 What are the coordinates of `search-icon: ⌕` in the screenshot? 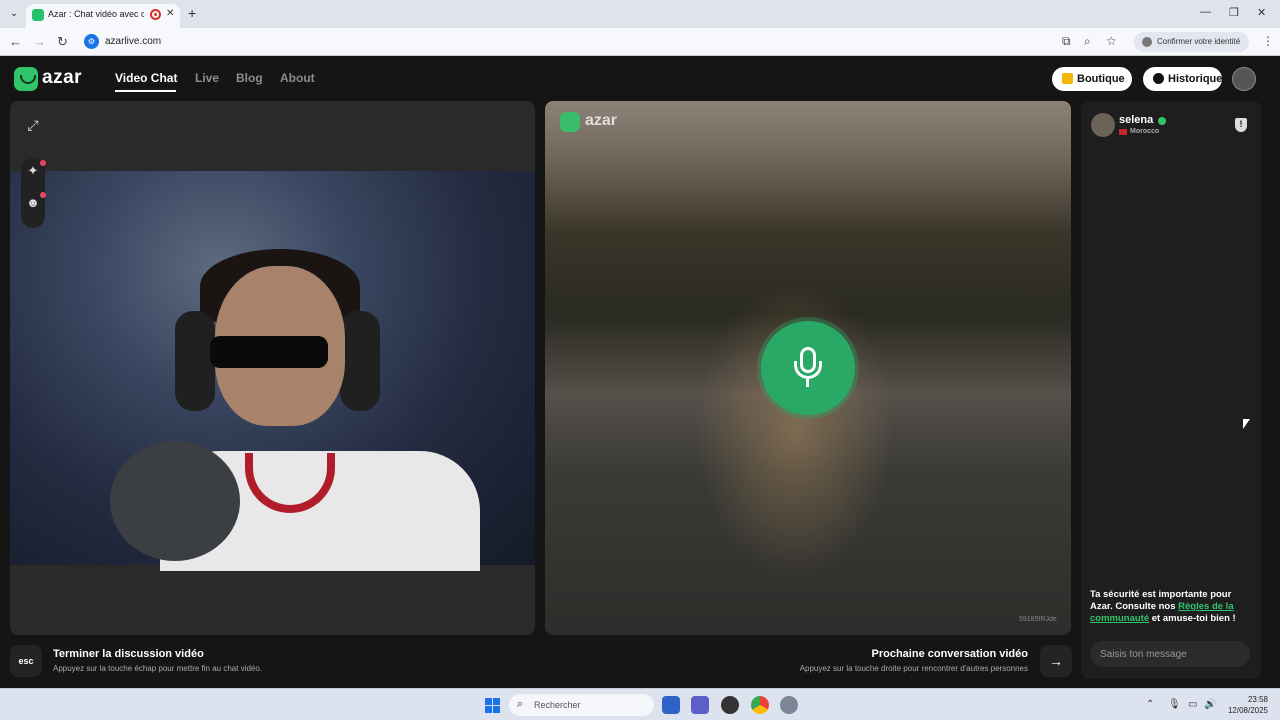 It's located at (520, 704).